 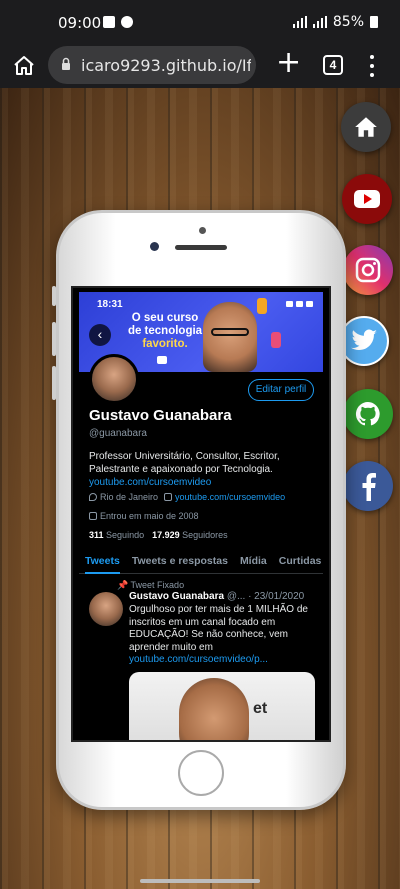 What do you see at coordinates (374, 22) in the screenshot?
I see `battery-icon` at bounding box center [374, 22].